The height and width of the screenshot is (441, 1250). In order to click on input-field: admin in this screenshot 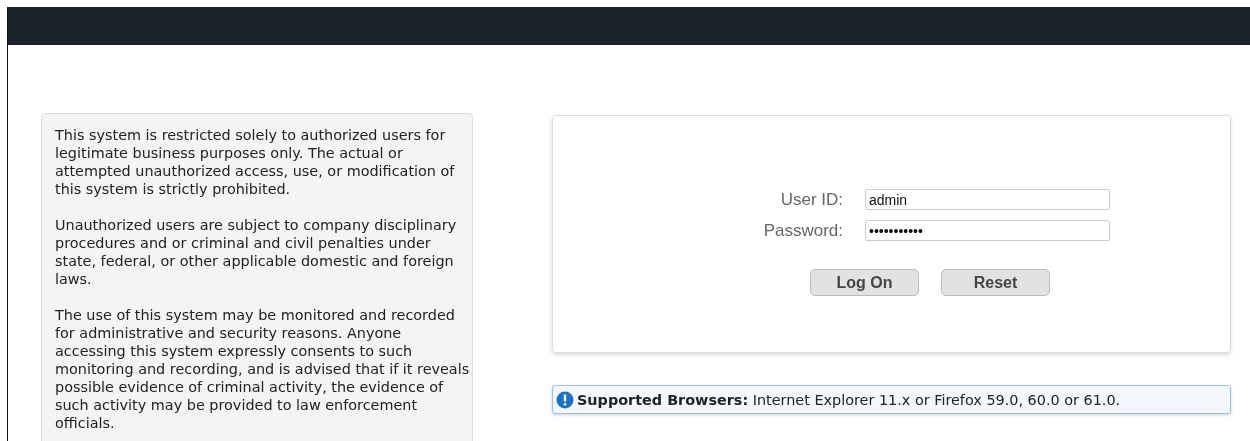, I will do `click(987, 199)`.